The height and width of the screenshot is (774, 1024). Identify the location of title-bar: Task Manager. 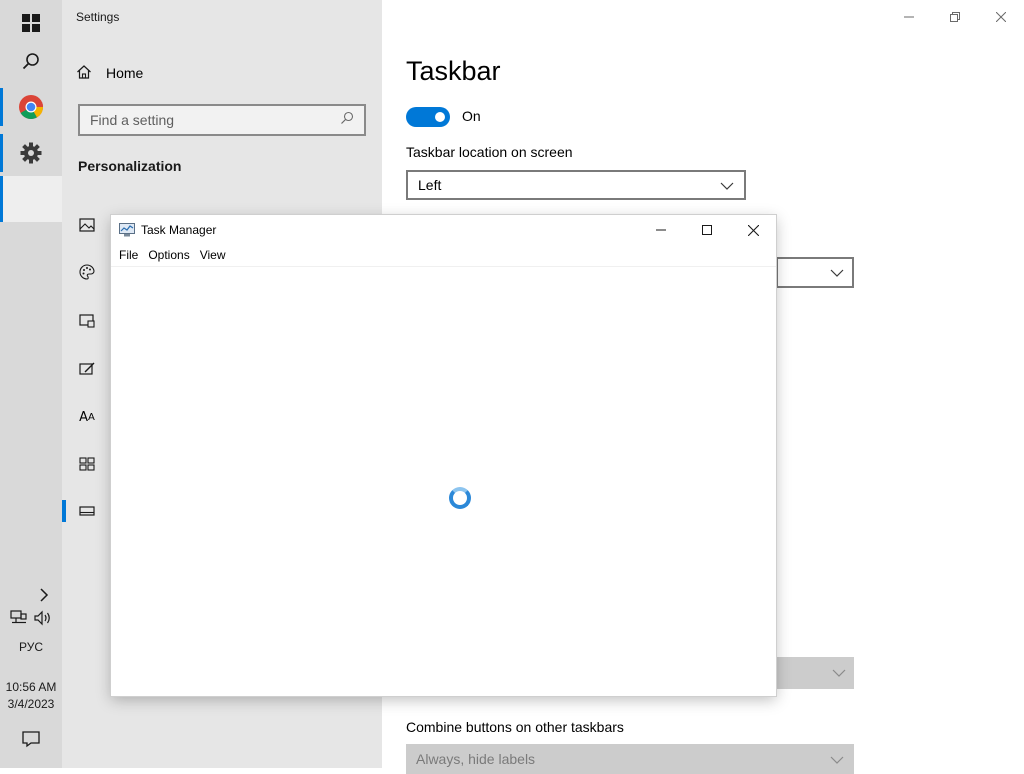
(443, 230).